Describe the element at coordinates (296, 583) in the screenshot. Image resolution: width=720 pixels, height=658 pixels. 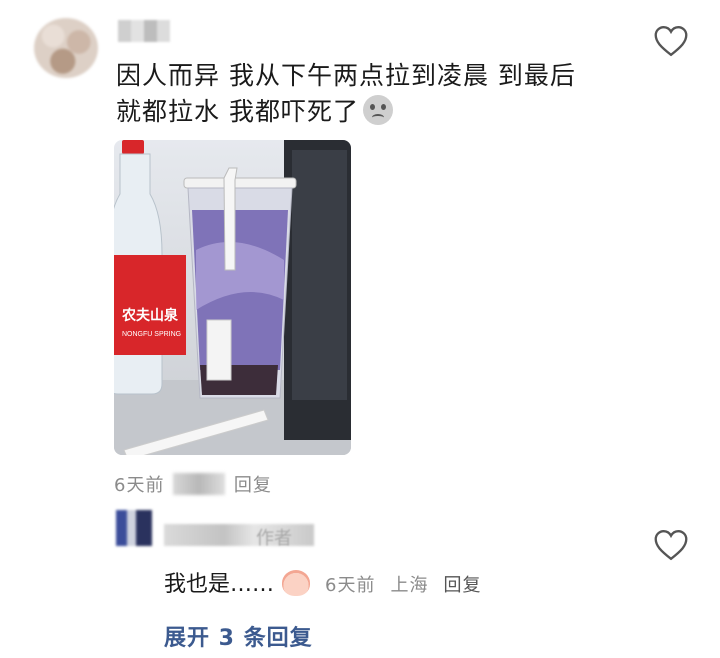
I see `peach-face-icon` at that location.